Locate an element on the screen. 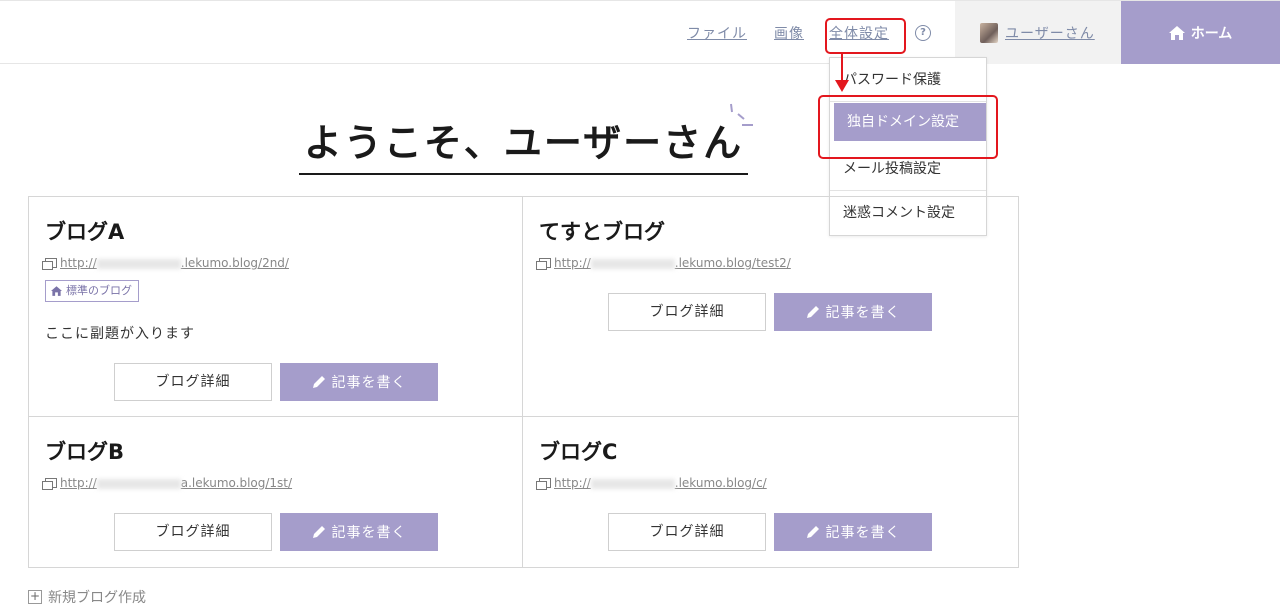 The width and height of the screenshot is (1280, 607). welcome-heading: ようこそ、ユーザーさん is located at coordinates (523, 143).